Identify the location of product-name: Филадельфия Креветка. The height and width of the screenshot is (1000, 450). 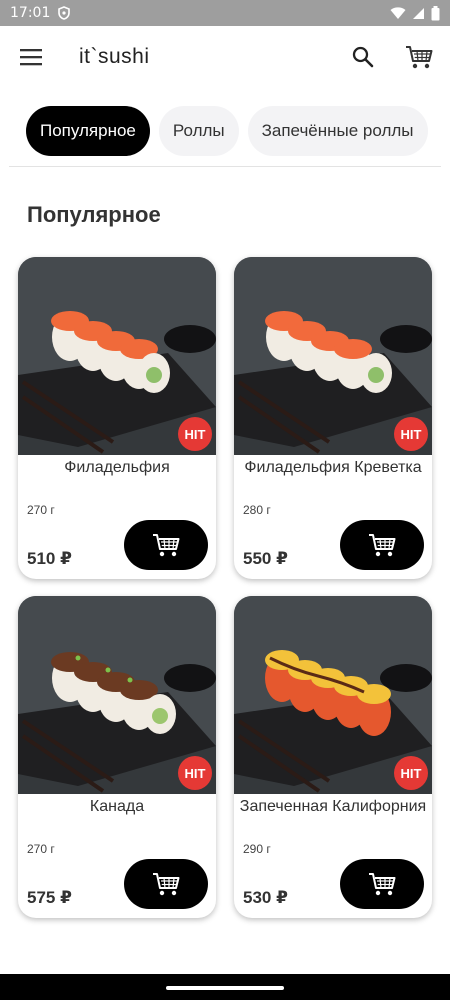
(333, 467).